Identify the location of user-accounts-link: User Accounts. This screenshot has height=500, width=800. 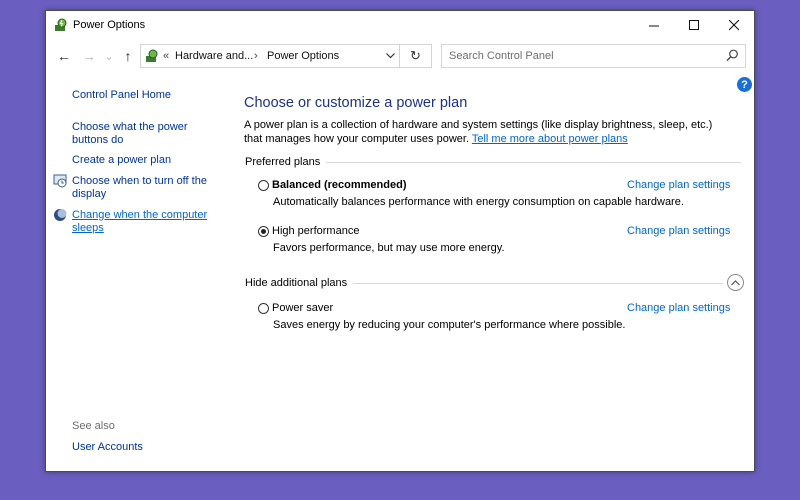
(107, 447).